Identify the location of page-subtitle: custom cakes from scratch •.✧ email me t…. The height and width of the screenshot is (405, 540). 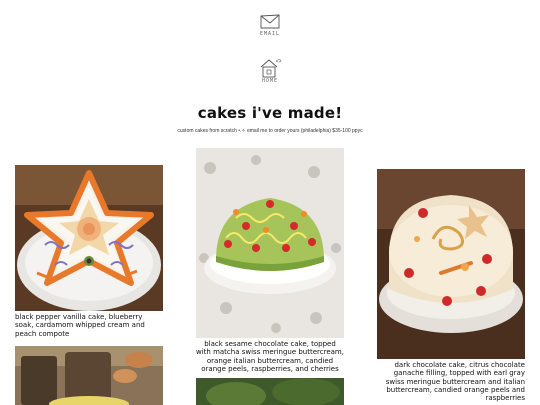
(270, 131).